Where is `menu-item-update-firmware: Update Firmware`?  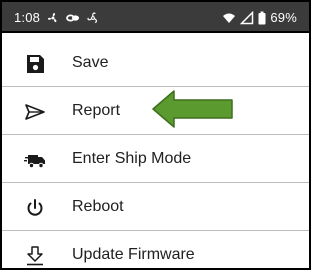 menu-item-update-firmware: Update Firmware is located at coordinates (155, 250).